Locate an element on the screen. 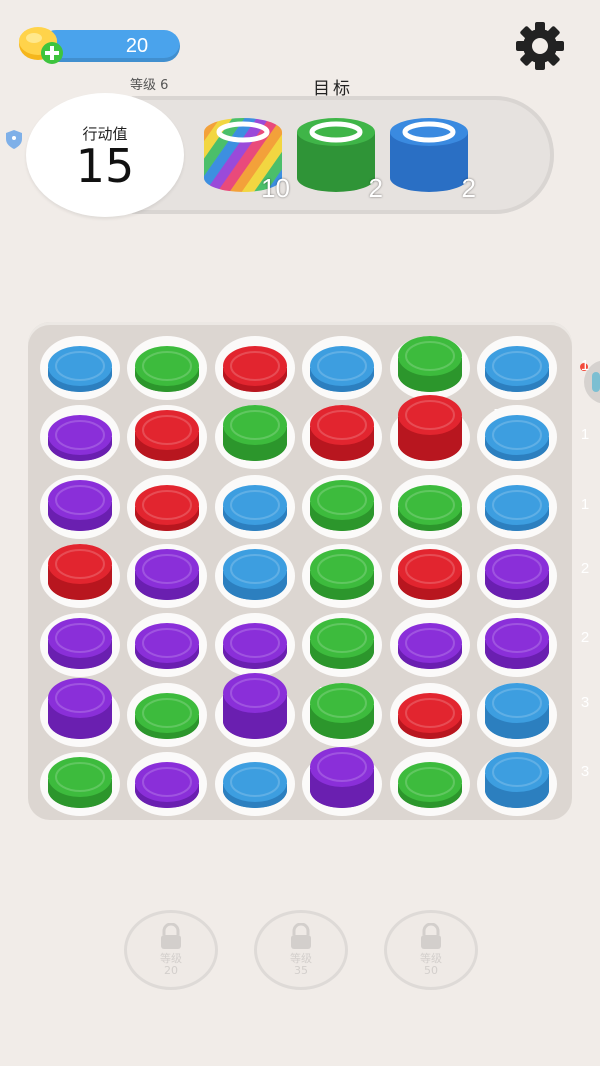 This screenshot has height=1066, width=600. goal-blue: 2 is located at coordinates (431, 157).